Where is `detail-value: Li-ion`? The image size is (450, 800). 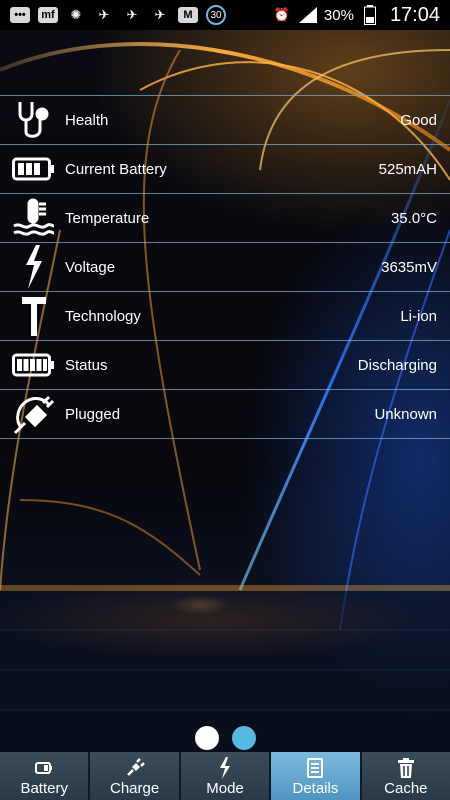 detail-value: Li-ion is located at coordinates (418, 316).